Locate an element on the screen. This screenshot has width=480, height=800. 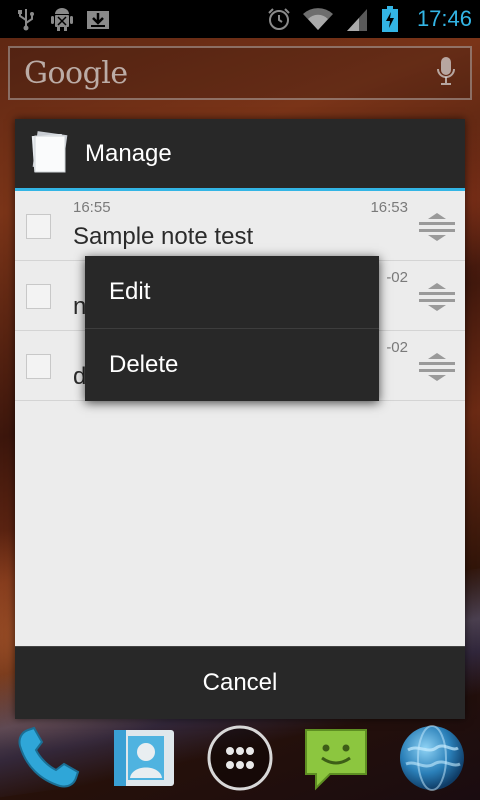
context-menu: Edit Delete is located at coordinates (232, 328).